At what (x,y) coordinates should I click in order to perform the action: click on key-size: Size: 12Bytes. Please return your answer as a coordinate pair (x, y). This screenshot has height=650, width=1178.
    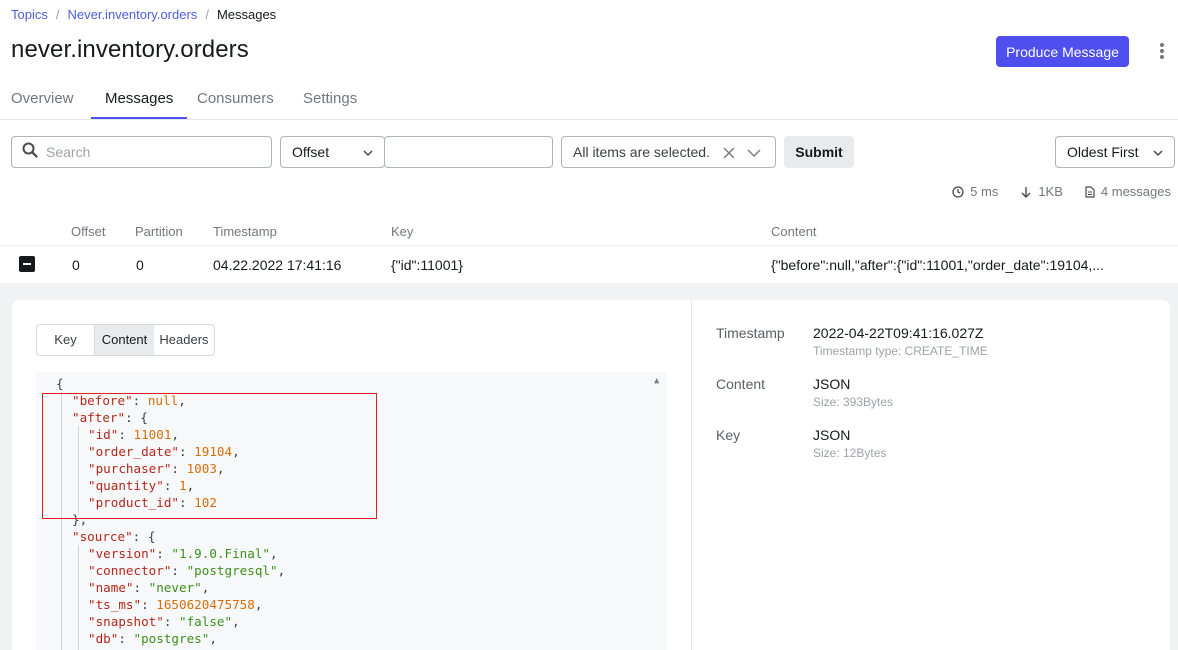
    Looking at the image, I should click on (850, 453).